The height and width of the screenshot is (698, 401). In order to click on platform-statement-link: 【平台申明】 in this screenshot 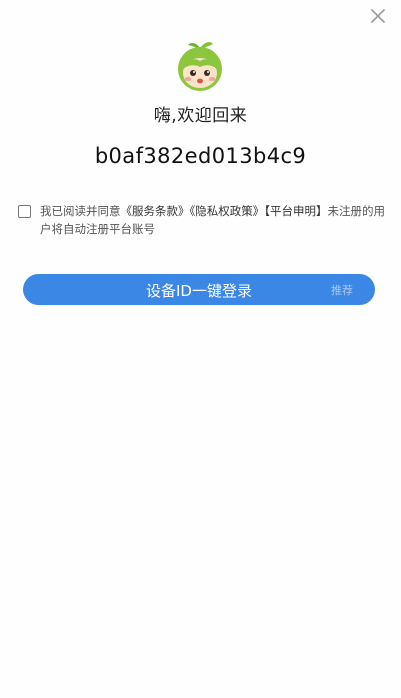, I will do `click(295, 211)`.